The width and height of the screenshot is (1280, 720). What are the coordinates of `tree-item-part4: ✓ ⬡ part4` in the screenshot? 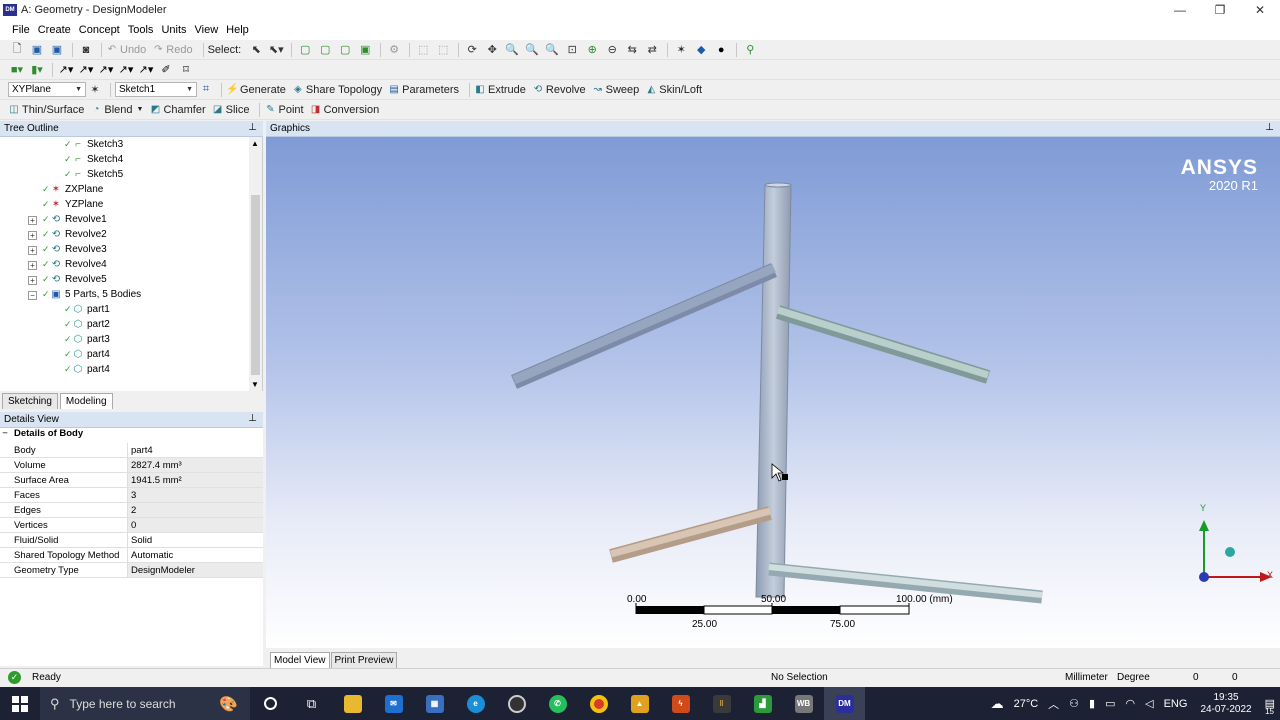 It's located at (87, 354).